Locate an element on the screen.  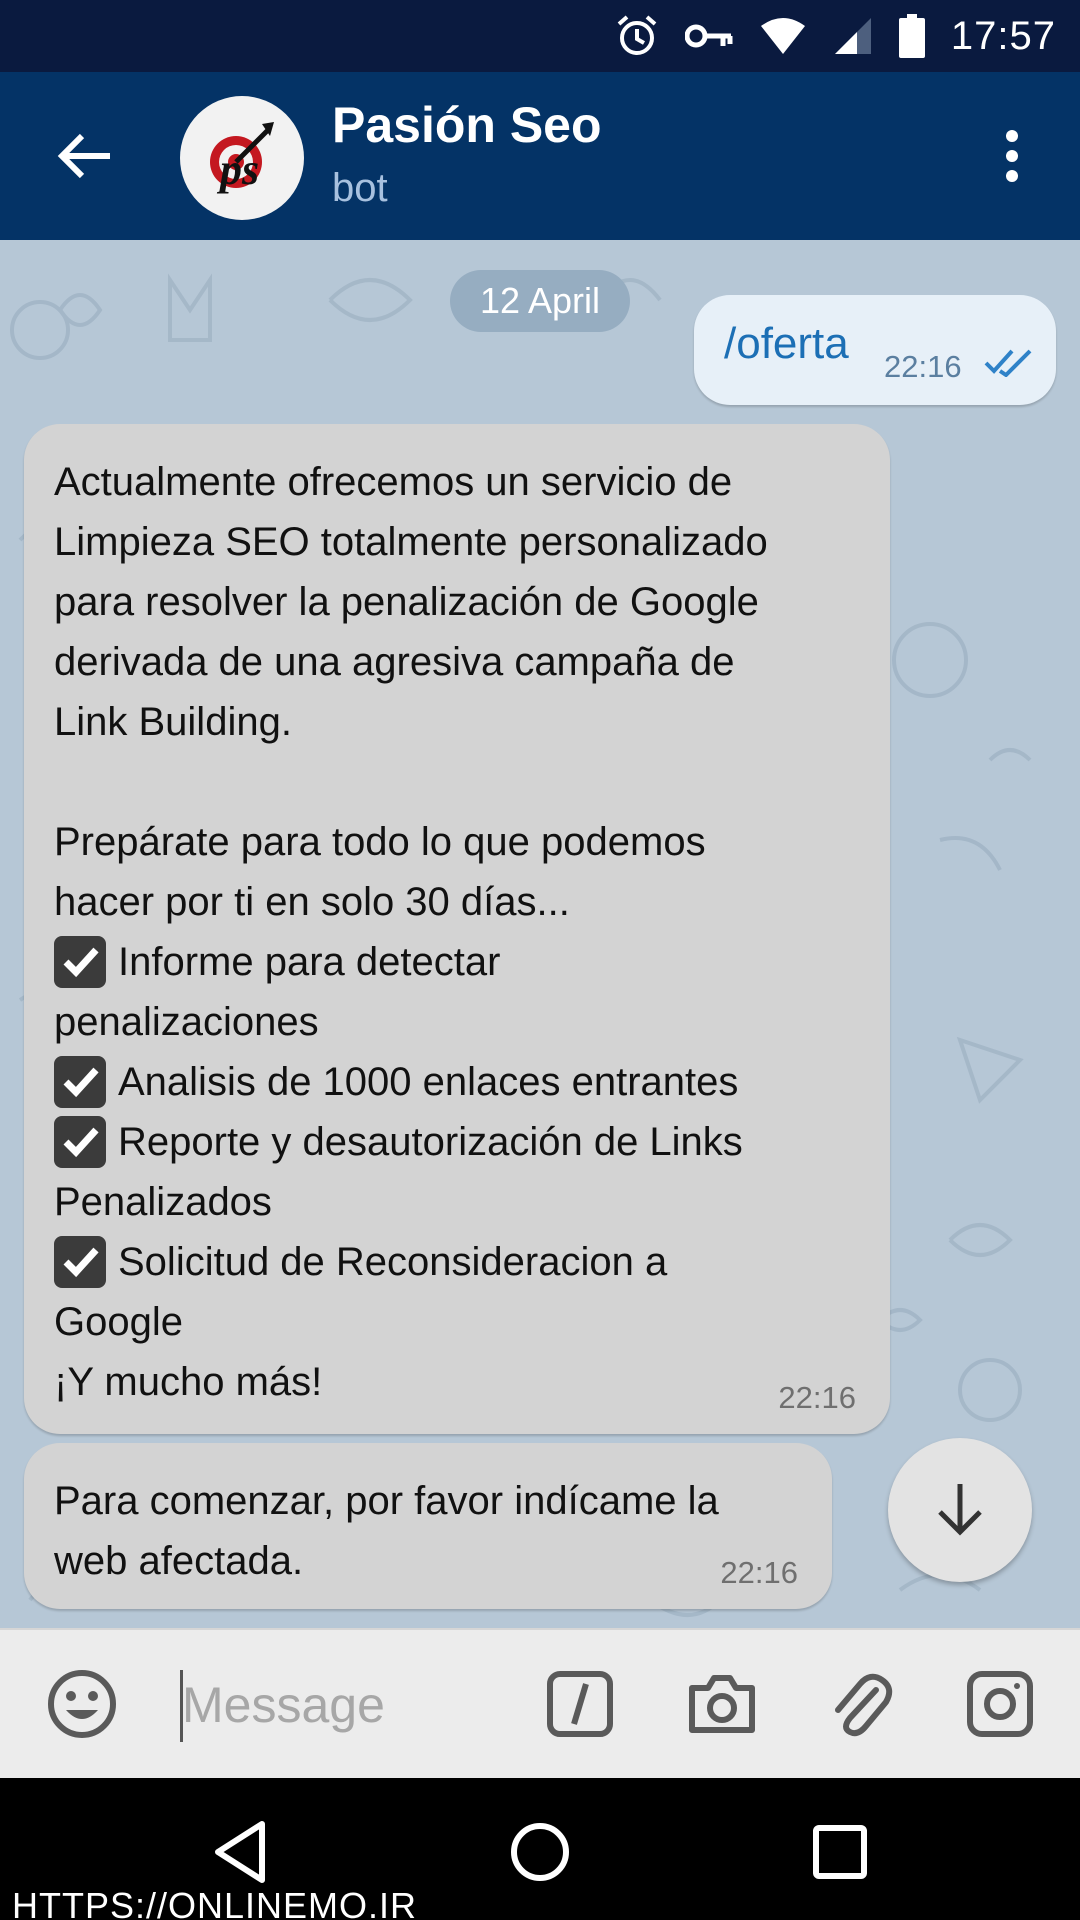
message-line: Limpieza SEO totalmente personalizado is located at coordinates (411, 542).